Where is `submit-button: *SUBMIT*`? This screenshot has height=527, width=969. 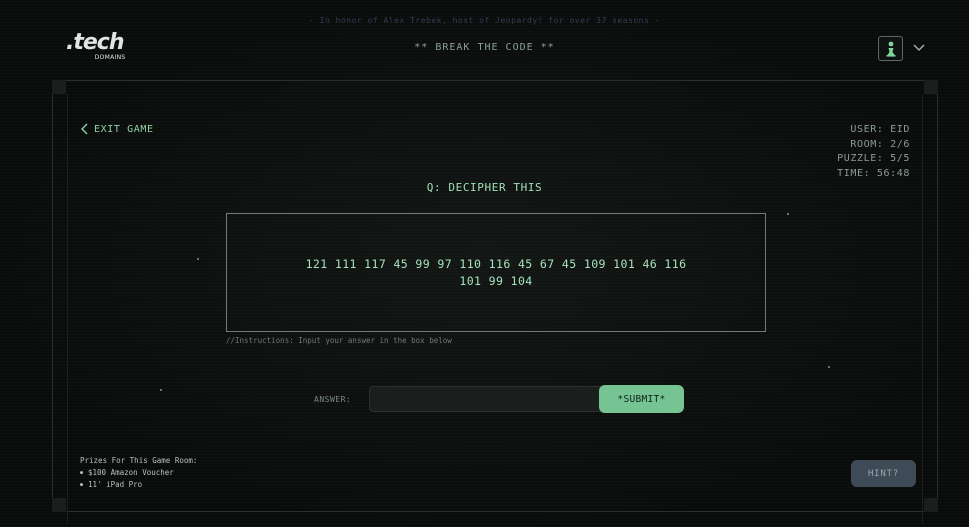
submit-button: *SUBMIT* is located at coordinates (641, 399).